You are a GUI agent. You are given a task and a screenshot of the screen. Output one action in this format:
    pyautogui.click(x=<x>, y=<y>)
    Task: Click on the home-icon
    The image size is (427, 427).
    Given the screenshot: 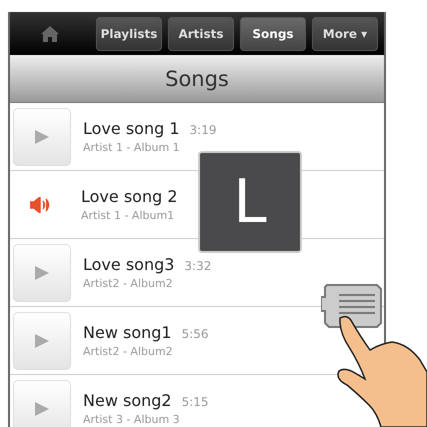 What is the action you would take?
    pyautogui.click(x=50, y=34)
    